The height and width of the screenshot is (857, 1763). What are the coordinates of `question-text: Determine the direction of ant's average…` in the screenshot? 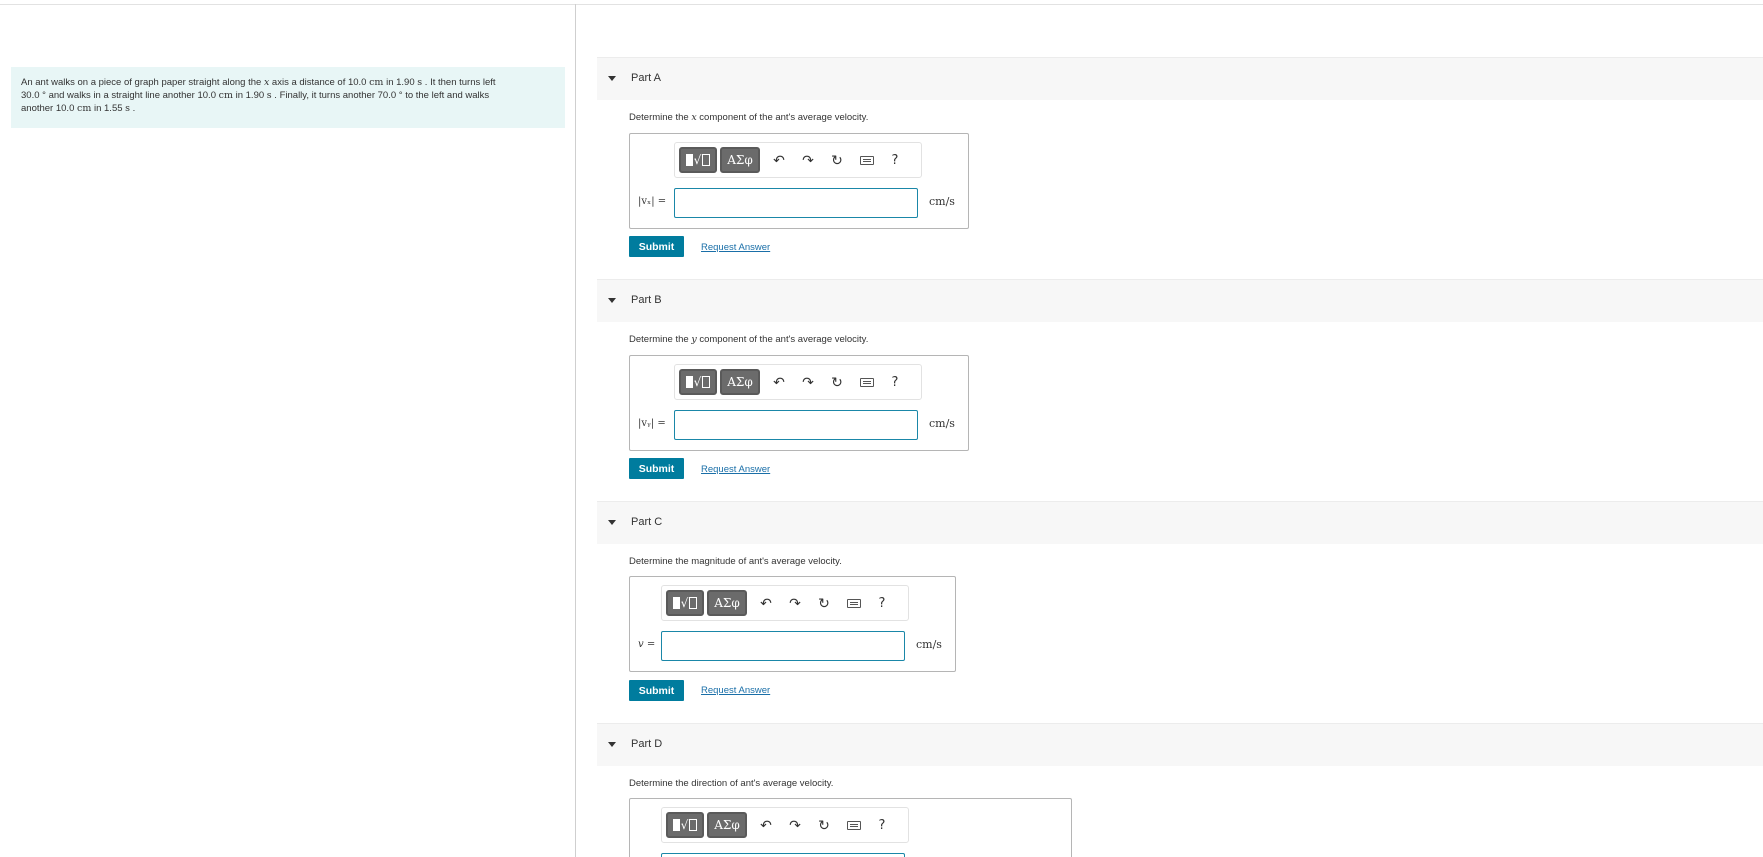 It's located at (731, 783).